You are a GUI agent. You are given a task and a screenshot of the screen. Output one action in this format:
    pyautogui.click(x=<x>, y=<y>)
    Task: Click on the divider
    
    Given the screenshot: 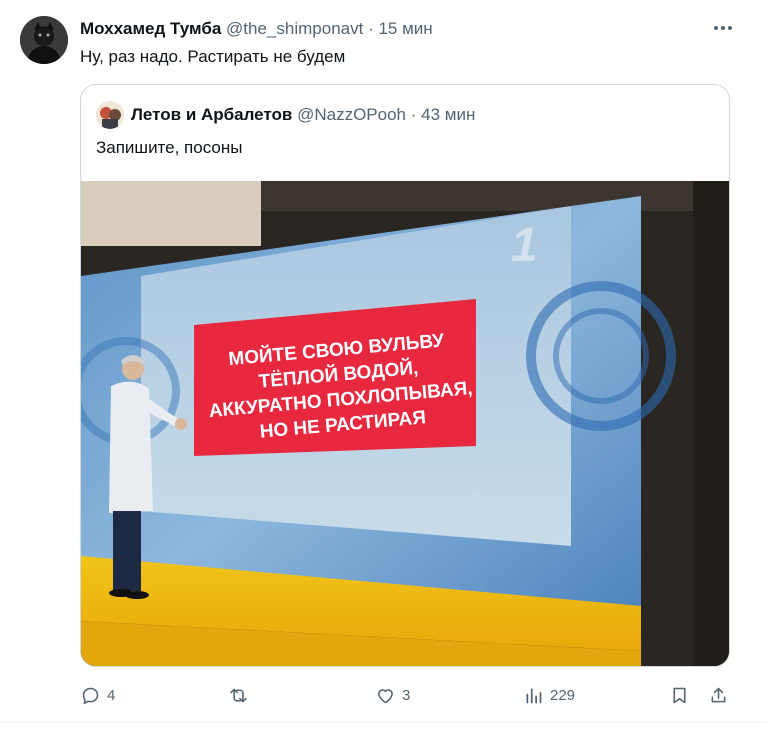 What is the action you would take?
    pyautogui.click(x=383, y=722)
    